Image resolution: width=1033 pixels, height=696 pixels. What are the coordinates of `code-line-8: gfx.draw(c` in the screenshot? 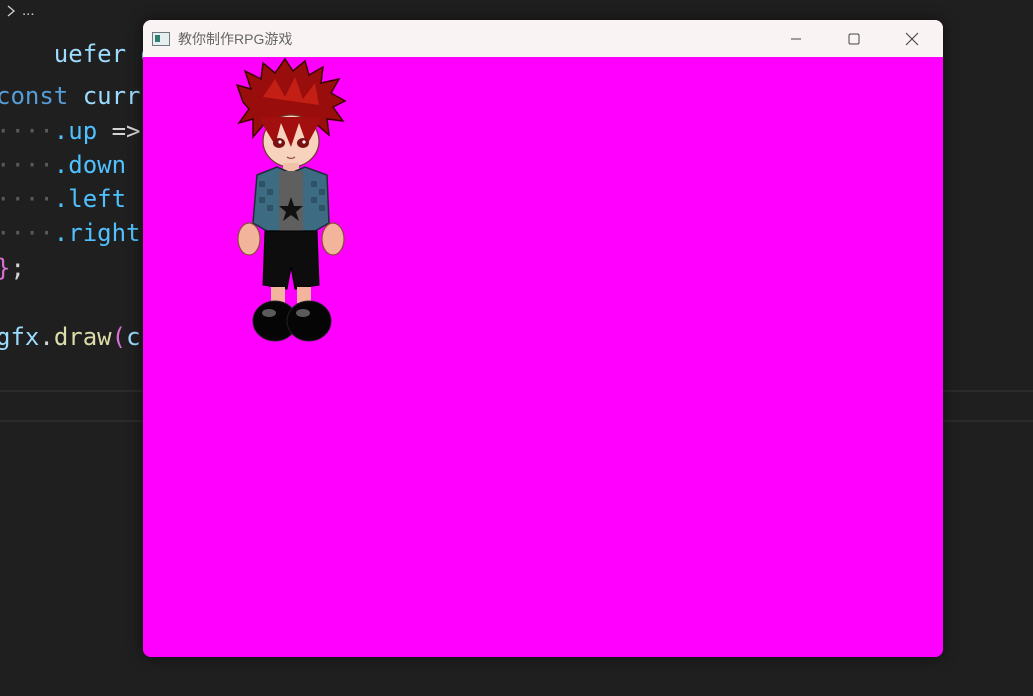 It's located at (70, 337).